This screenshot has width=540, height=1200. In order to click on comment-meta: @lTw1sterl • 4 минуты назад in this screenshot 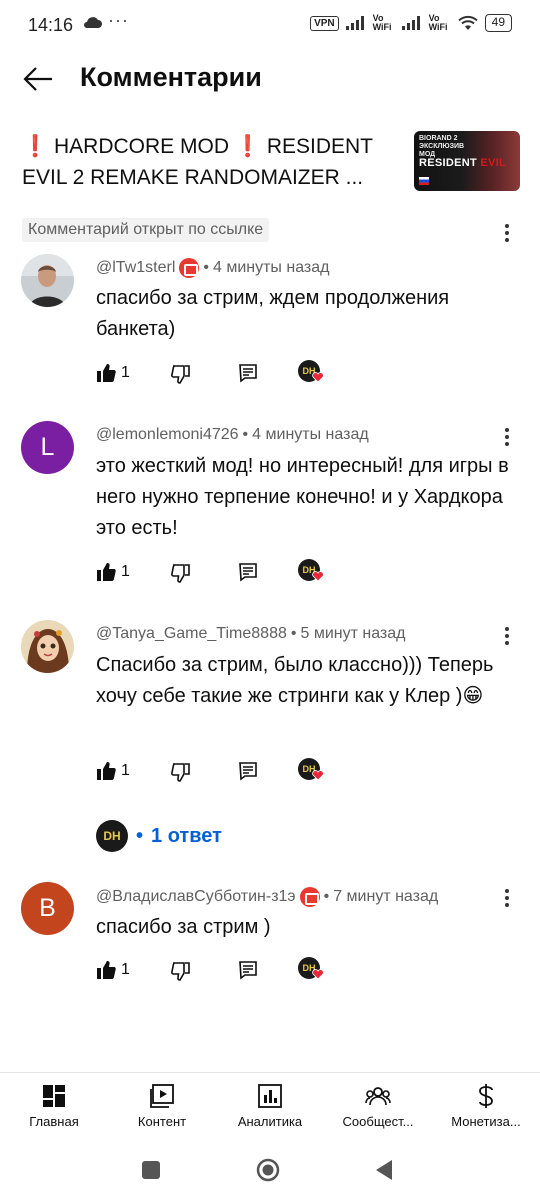, I will do `click(213, 268)`.